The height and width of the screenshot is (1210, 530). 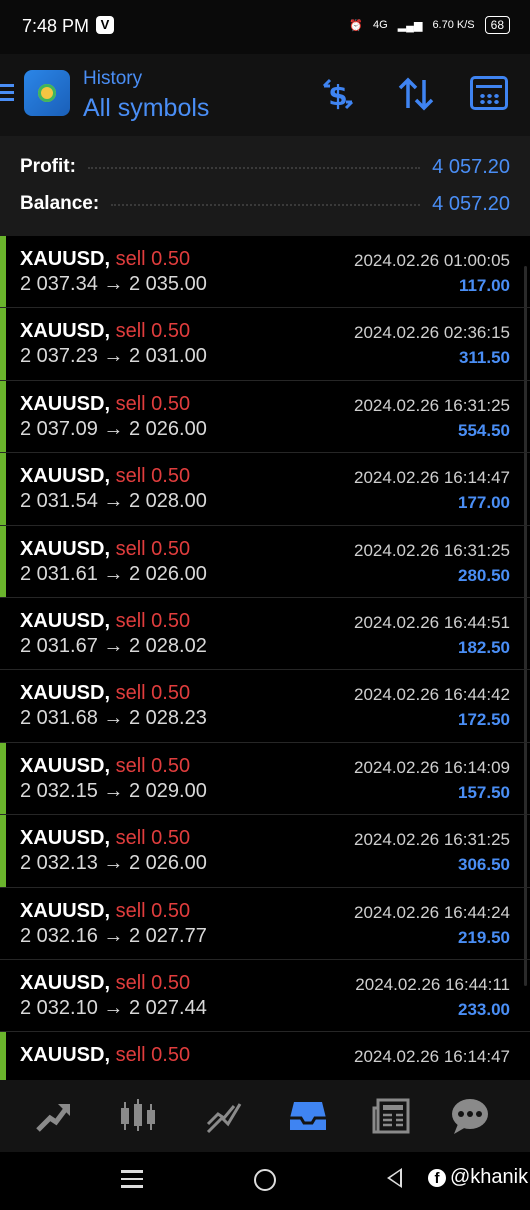 I want to click on balance-row: Balance: 4 057.20, so click(x=265, y=204).